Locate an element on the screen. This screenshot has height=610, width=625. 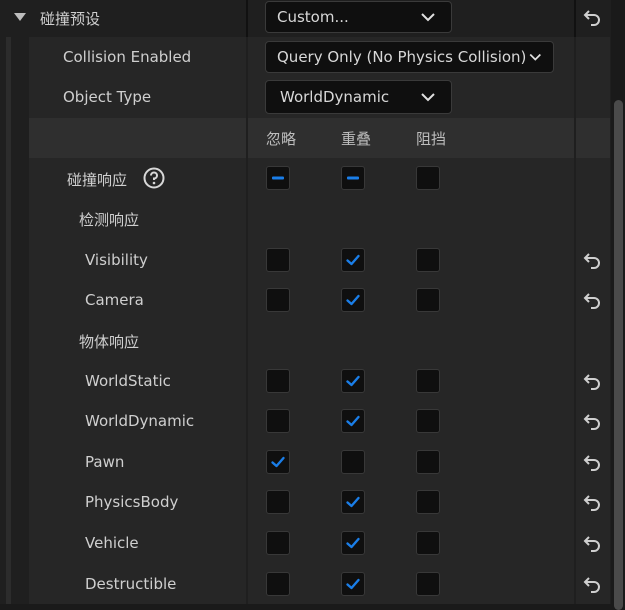
responses-block-all-checkbox is located at coordinates (428, 178).